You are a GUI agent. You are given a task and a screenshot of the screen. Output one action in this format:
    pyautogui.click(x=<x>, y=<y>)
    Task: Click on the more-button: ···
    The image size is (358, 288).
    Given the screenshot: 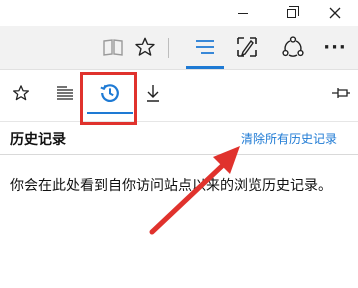 What is the action you would take?
    pyautogui.click(x=335, y=47)
    